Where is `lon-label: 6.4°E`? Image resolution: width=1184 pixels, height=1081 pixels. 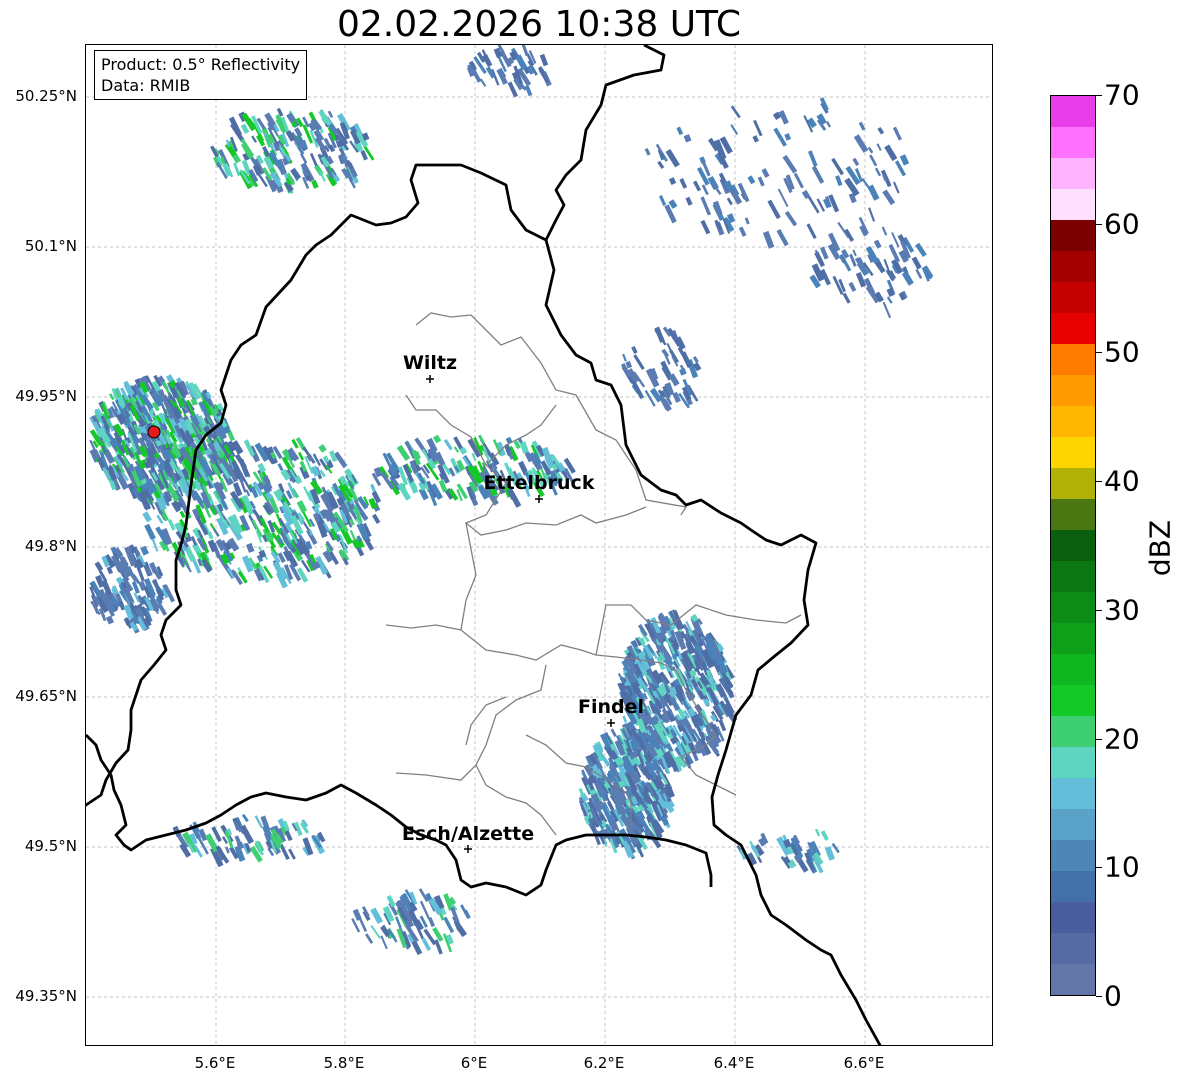 lon-label: 6.4°E is located at coordinates (734, 1063).